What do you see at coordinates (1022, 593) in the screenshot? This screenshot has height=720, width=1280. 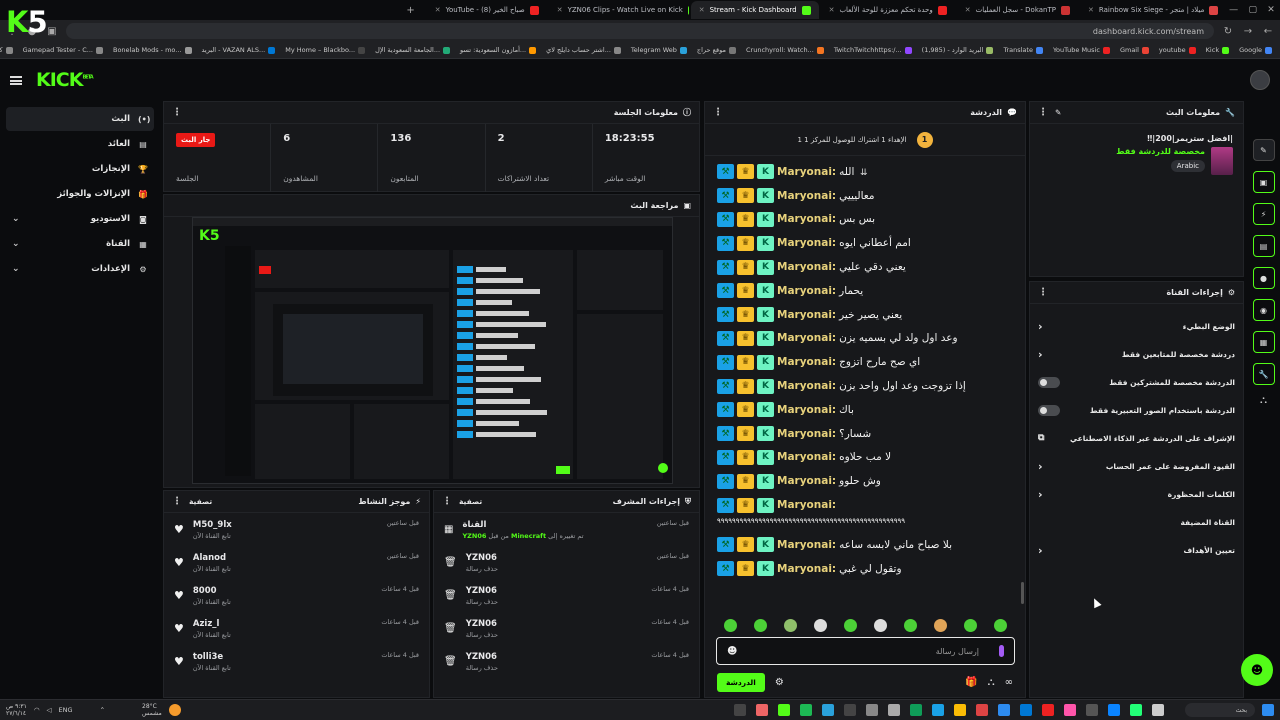 I see `chat-scrollbar` at bounding box center [1022, 593].